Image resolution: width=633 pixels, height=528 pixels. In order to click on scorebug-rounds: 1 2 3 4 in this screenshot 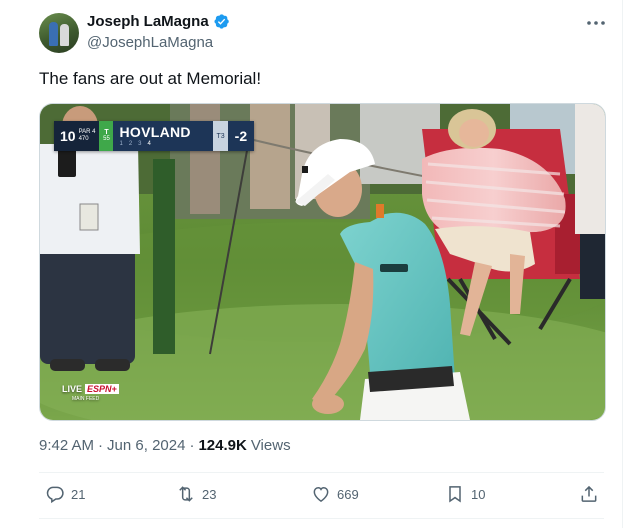, I will do `click(162, 144)`.